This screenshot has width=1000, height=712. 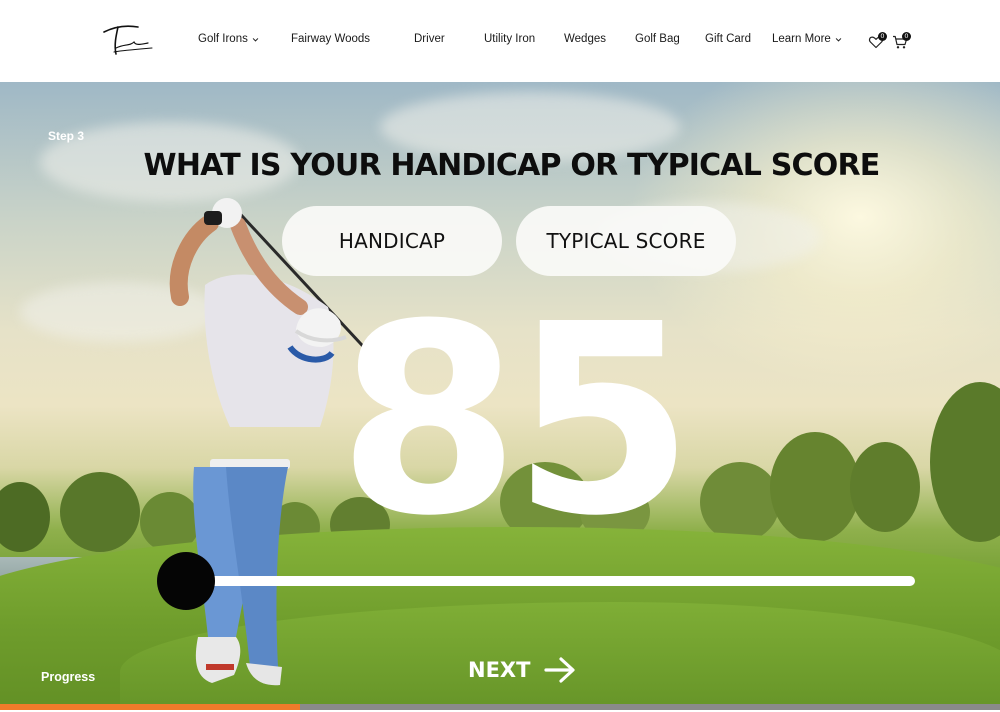 What do you see at coordinates (560, 670) in the screenshot?
I see `arrow-right-icon` at bounding box center [560, 670].